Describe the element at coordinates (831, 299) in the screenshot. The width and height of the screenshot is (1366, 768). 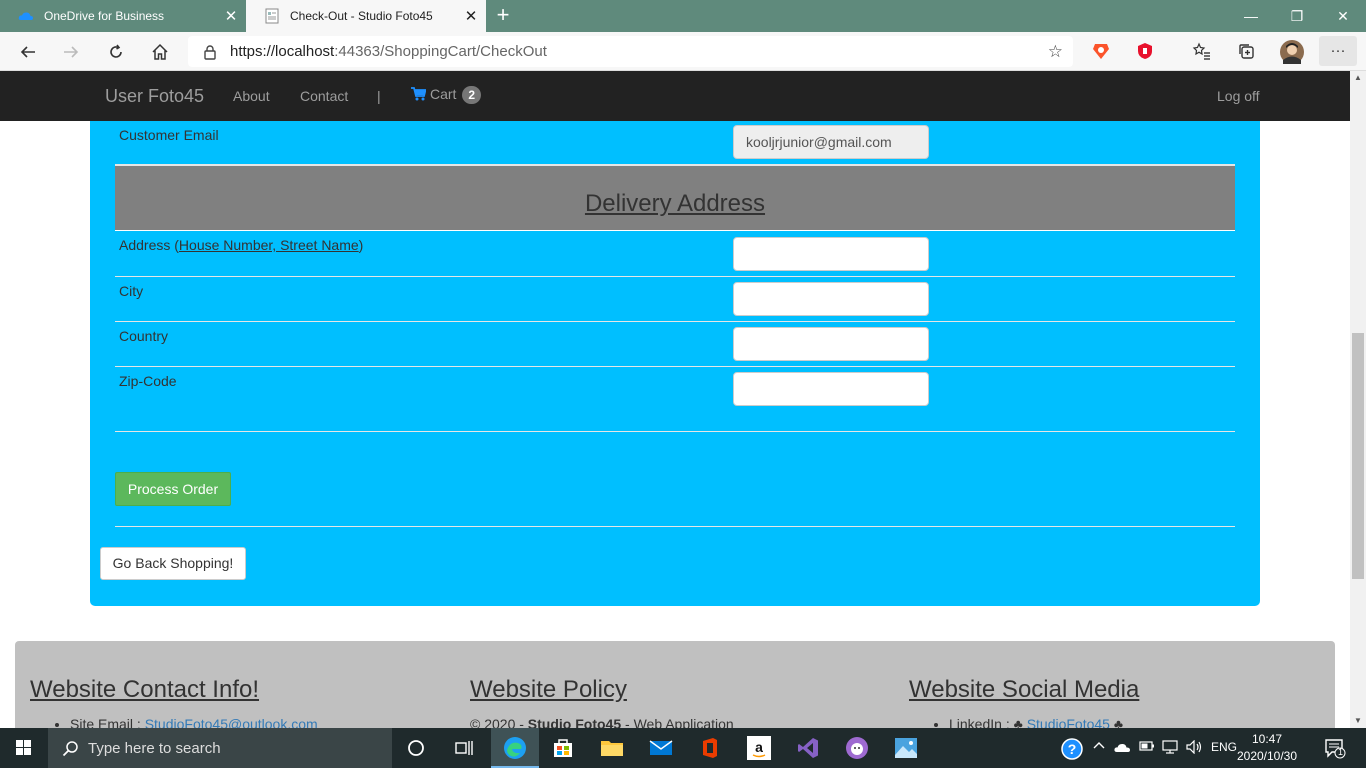
I see `city-field` at that location.